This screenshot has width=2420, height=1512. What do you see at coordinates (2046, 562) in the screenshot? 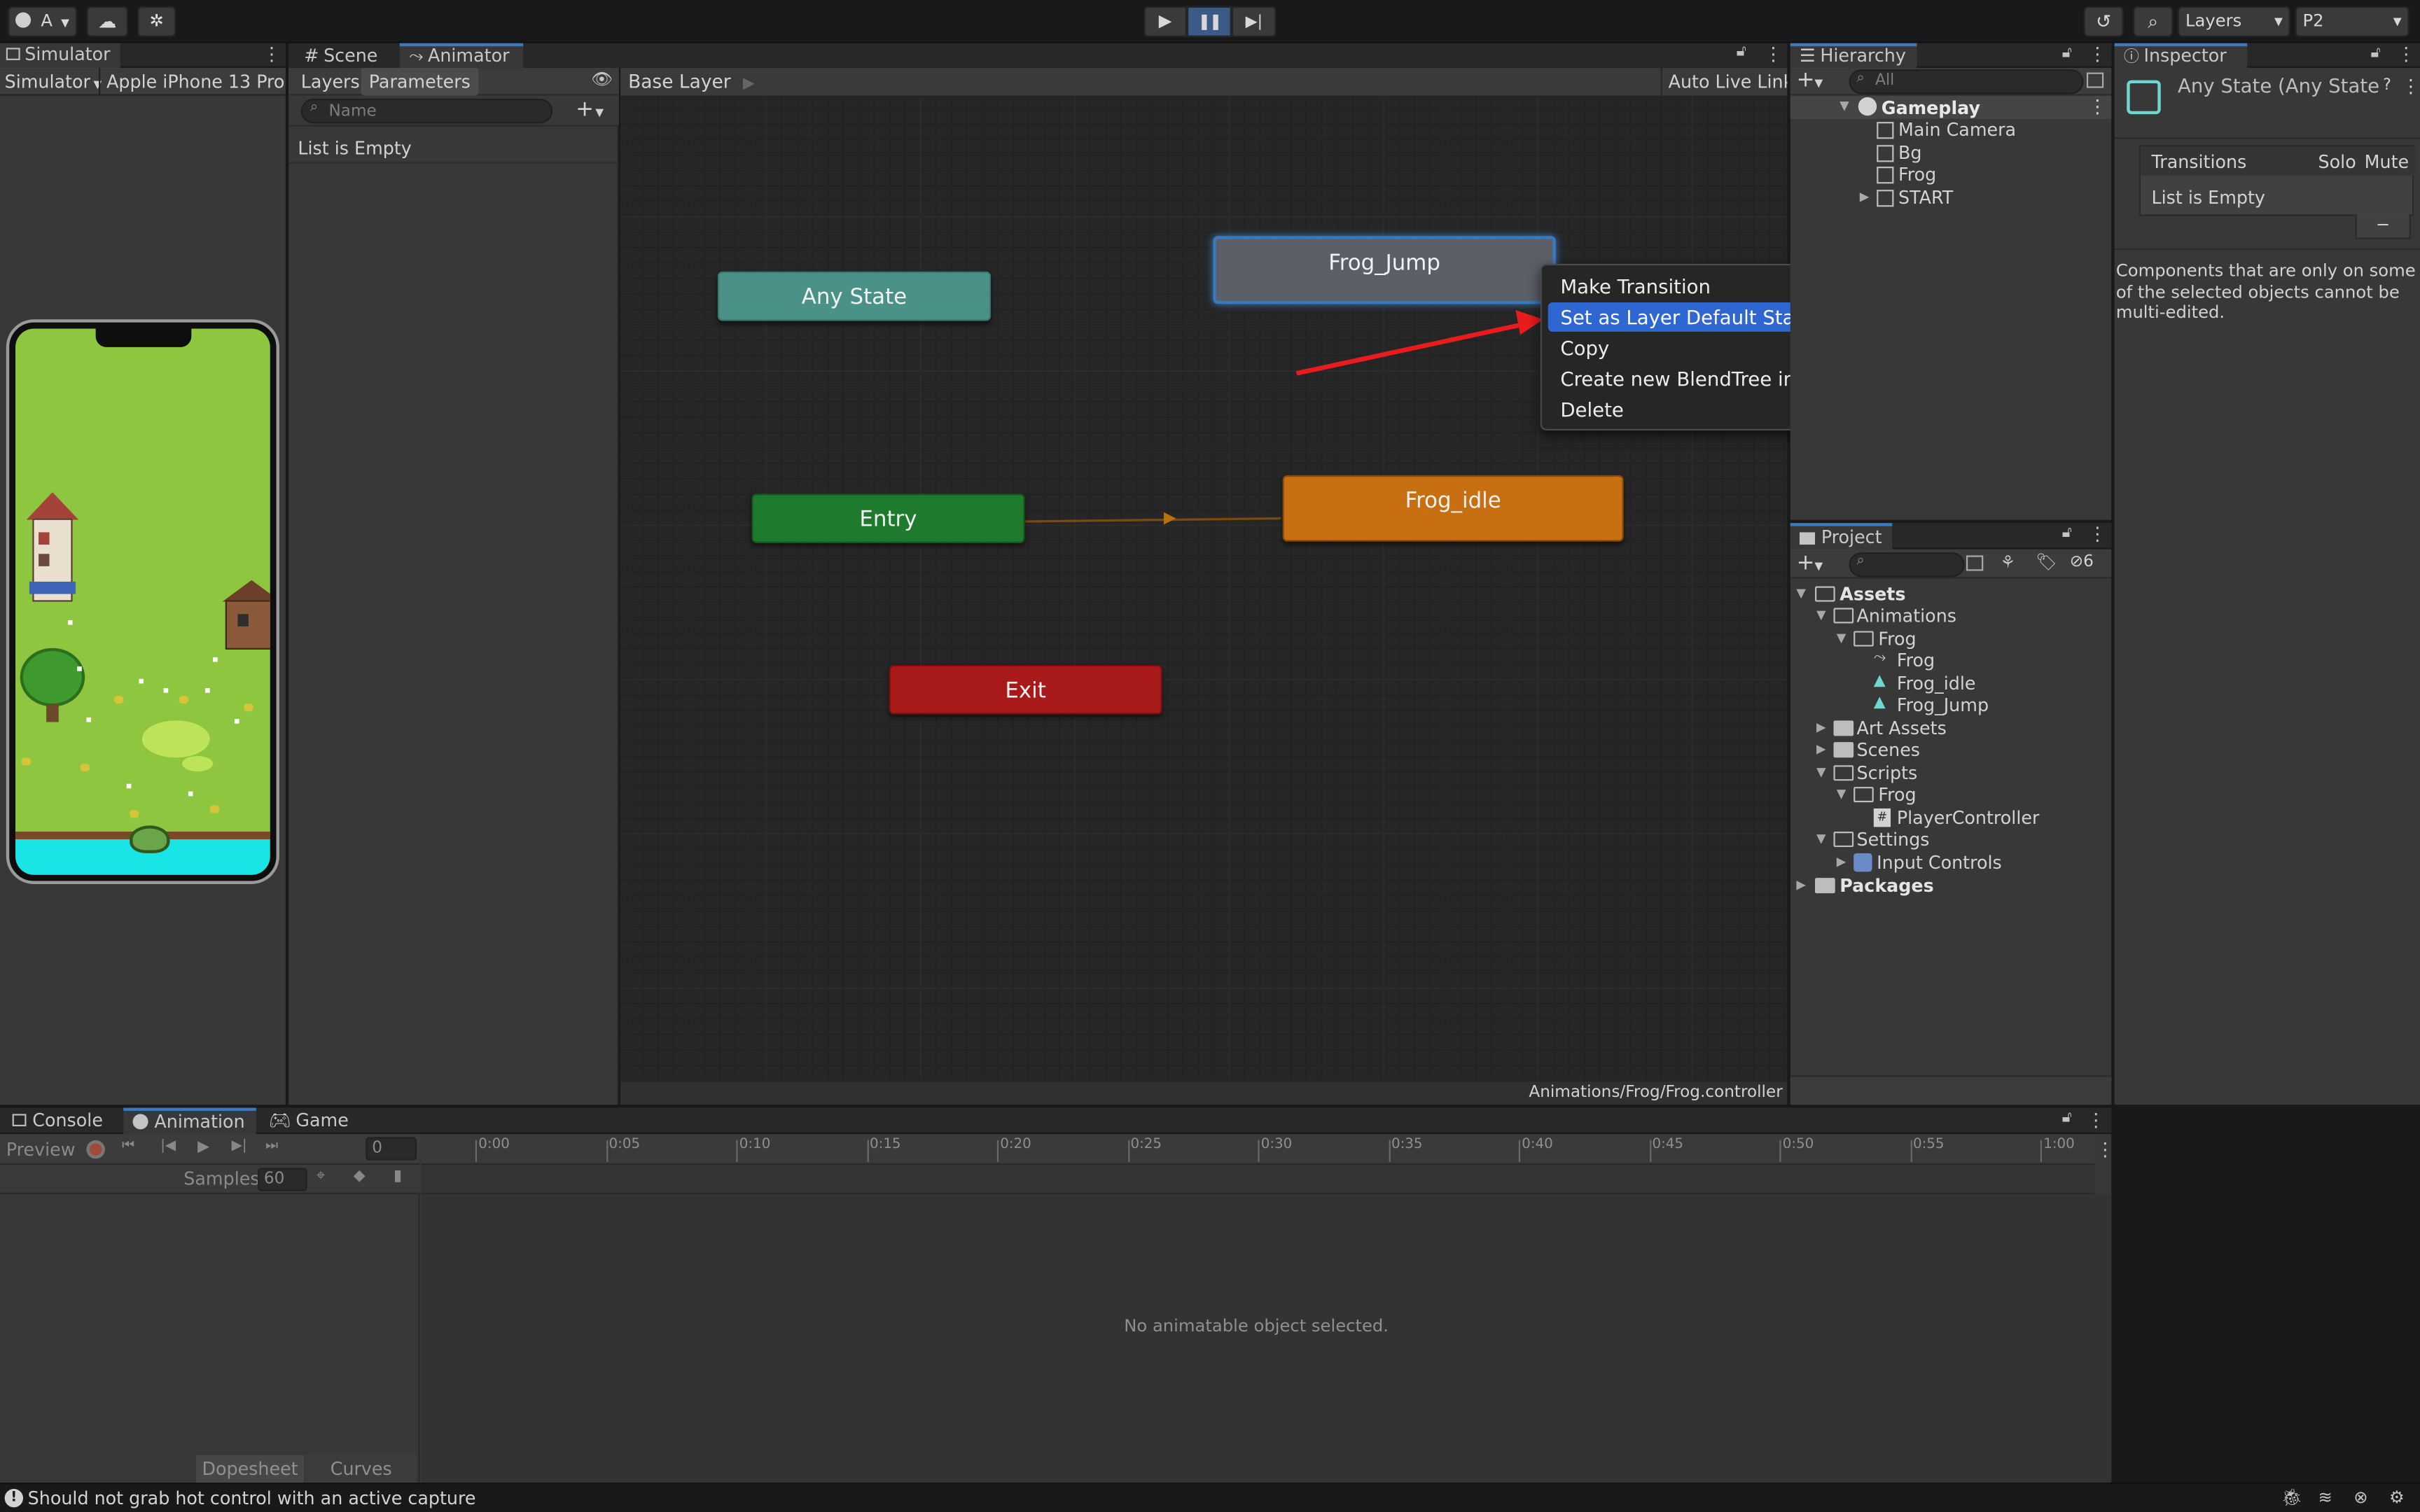
I see `label-icon: 🏷︎` at bounding box center [2046, 562].